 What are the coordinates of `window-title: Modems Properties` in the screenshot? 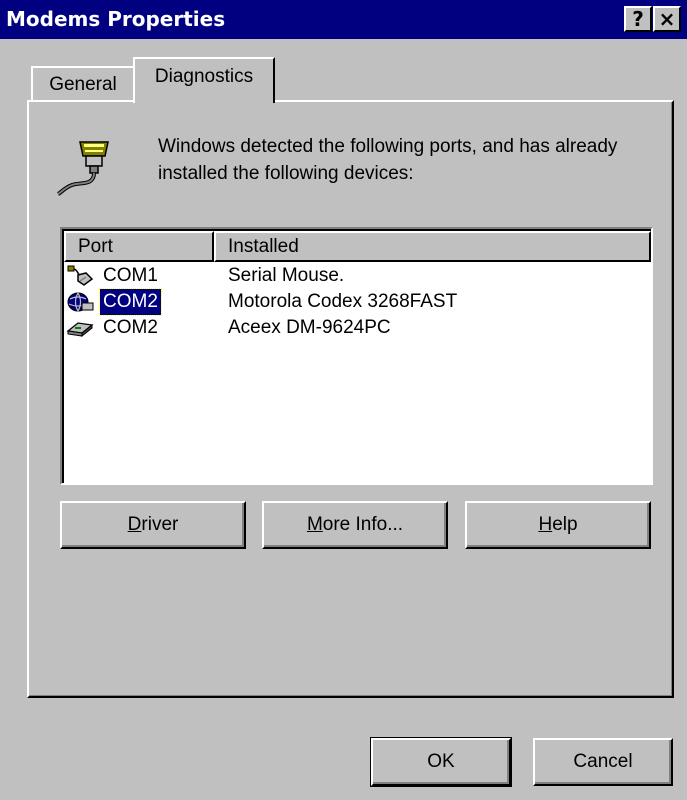 It's located at (116, 19).